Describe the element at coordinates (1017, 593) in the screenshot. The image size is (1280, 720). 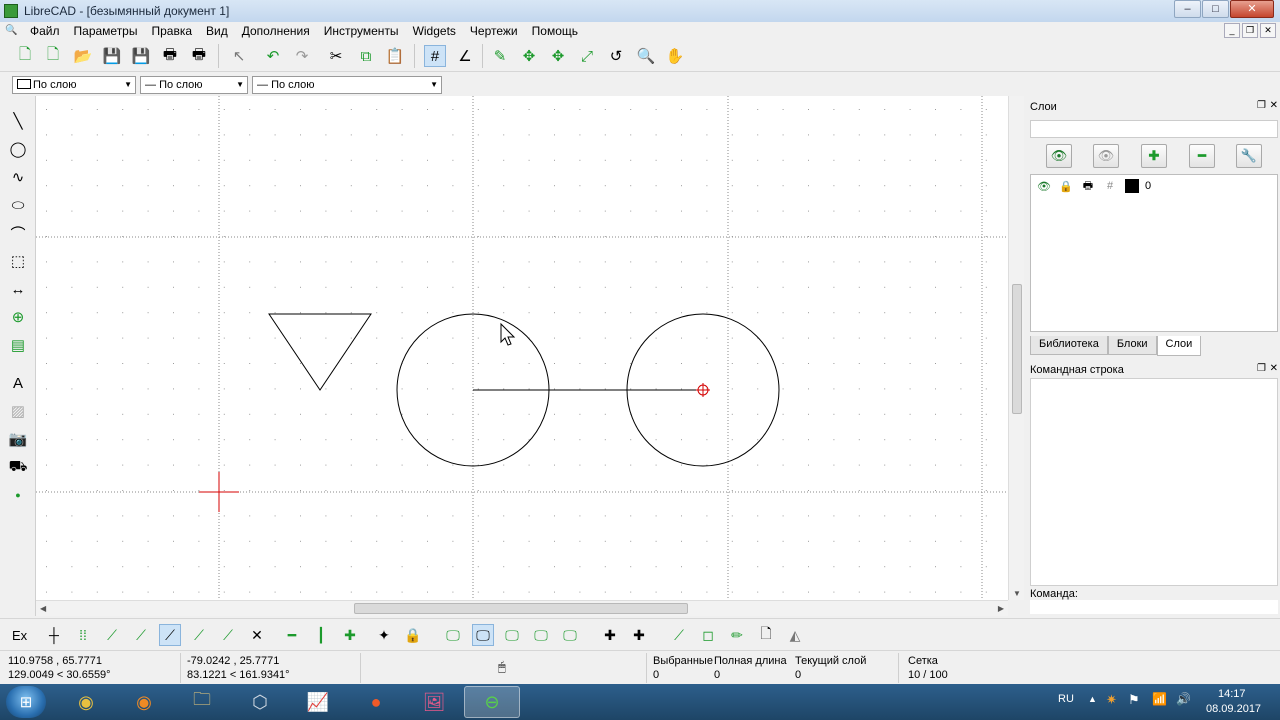
I see `scroll-down-icon: ▼` at that location.